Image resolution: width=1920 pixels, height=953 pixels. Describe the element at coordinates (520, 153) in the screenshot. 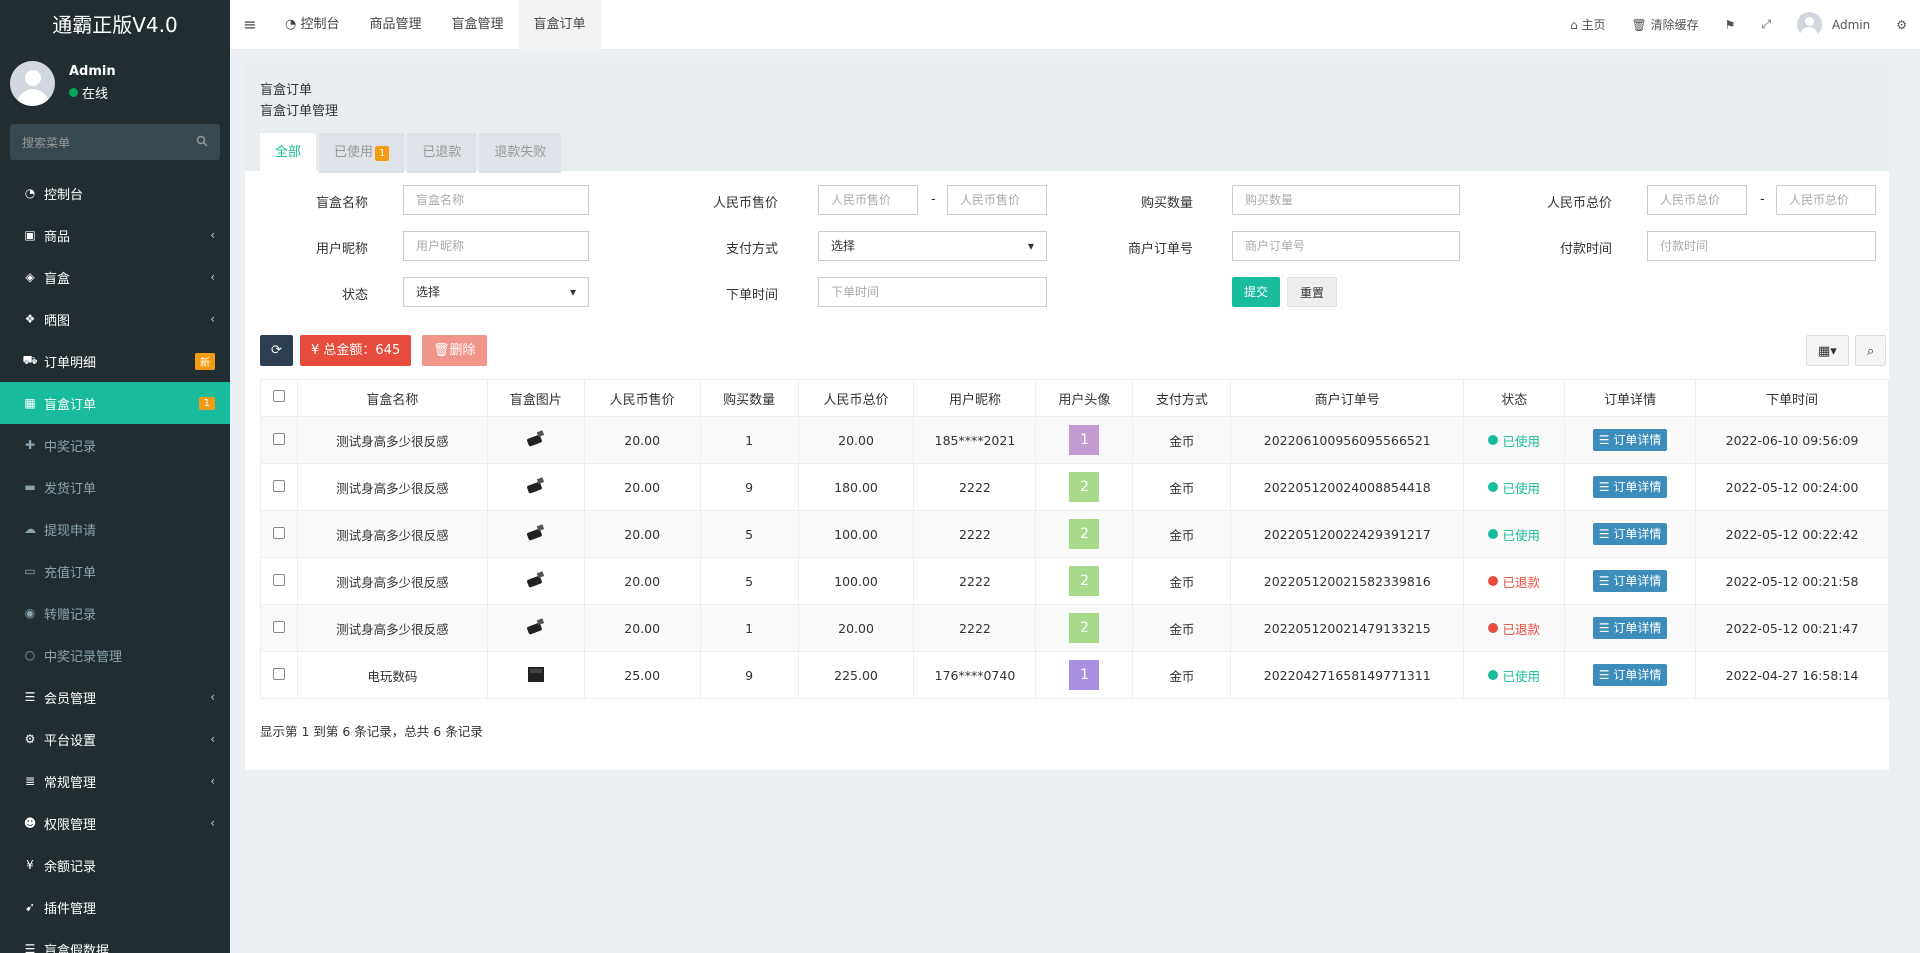

I see `tab-refund-failed: 退款失败` at that location.